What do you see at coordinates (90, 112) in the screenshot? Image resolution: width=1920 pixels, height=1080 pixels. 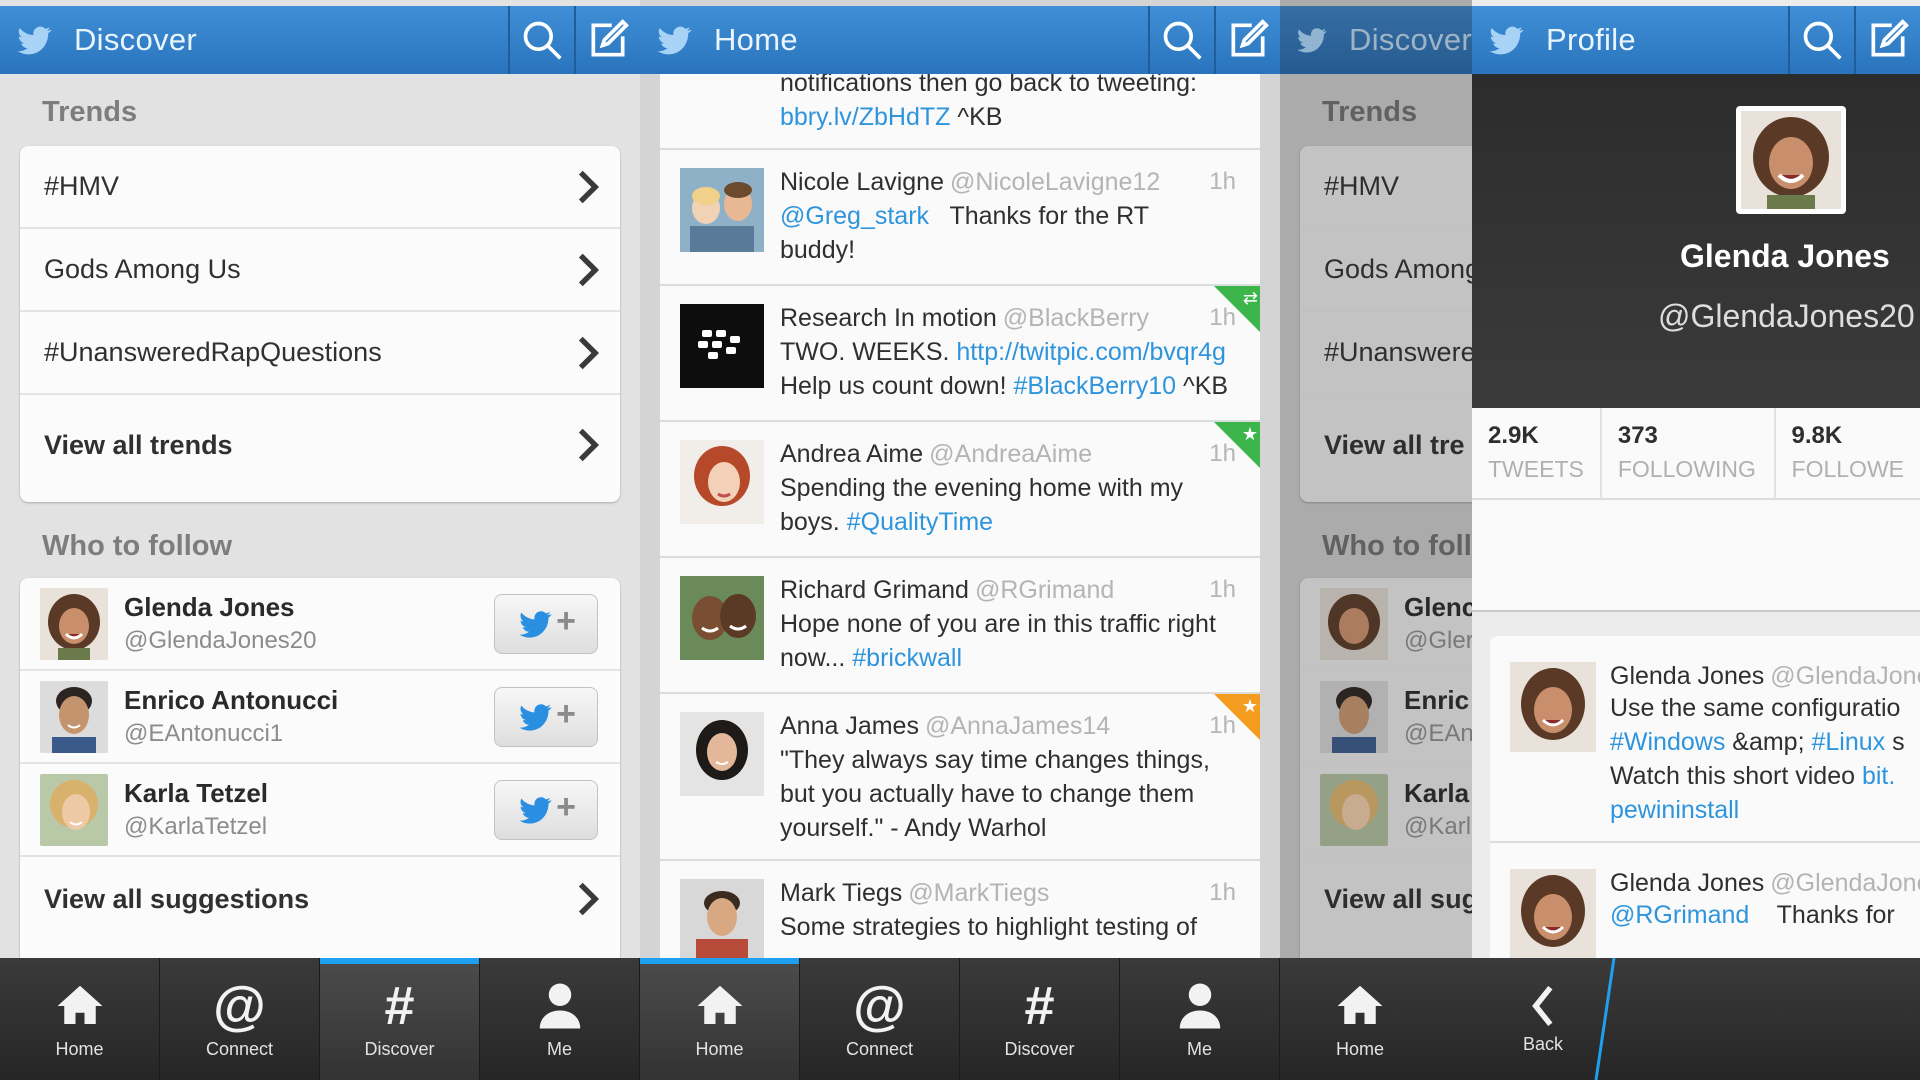 I see `trends-heading: Trends` at bounding box center [90, 112].